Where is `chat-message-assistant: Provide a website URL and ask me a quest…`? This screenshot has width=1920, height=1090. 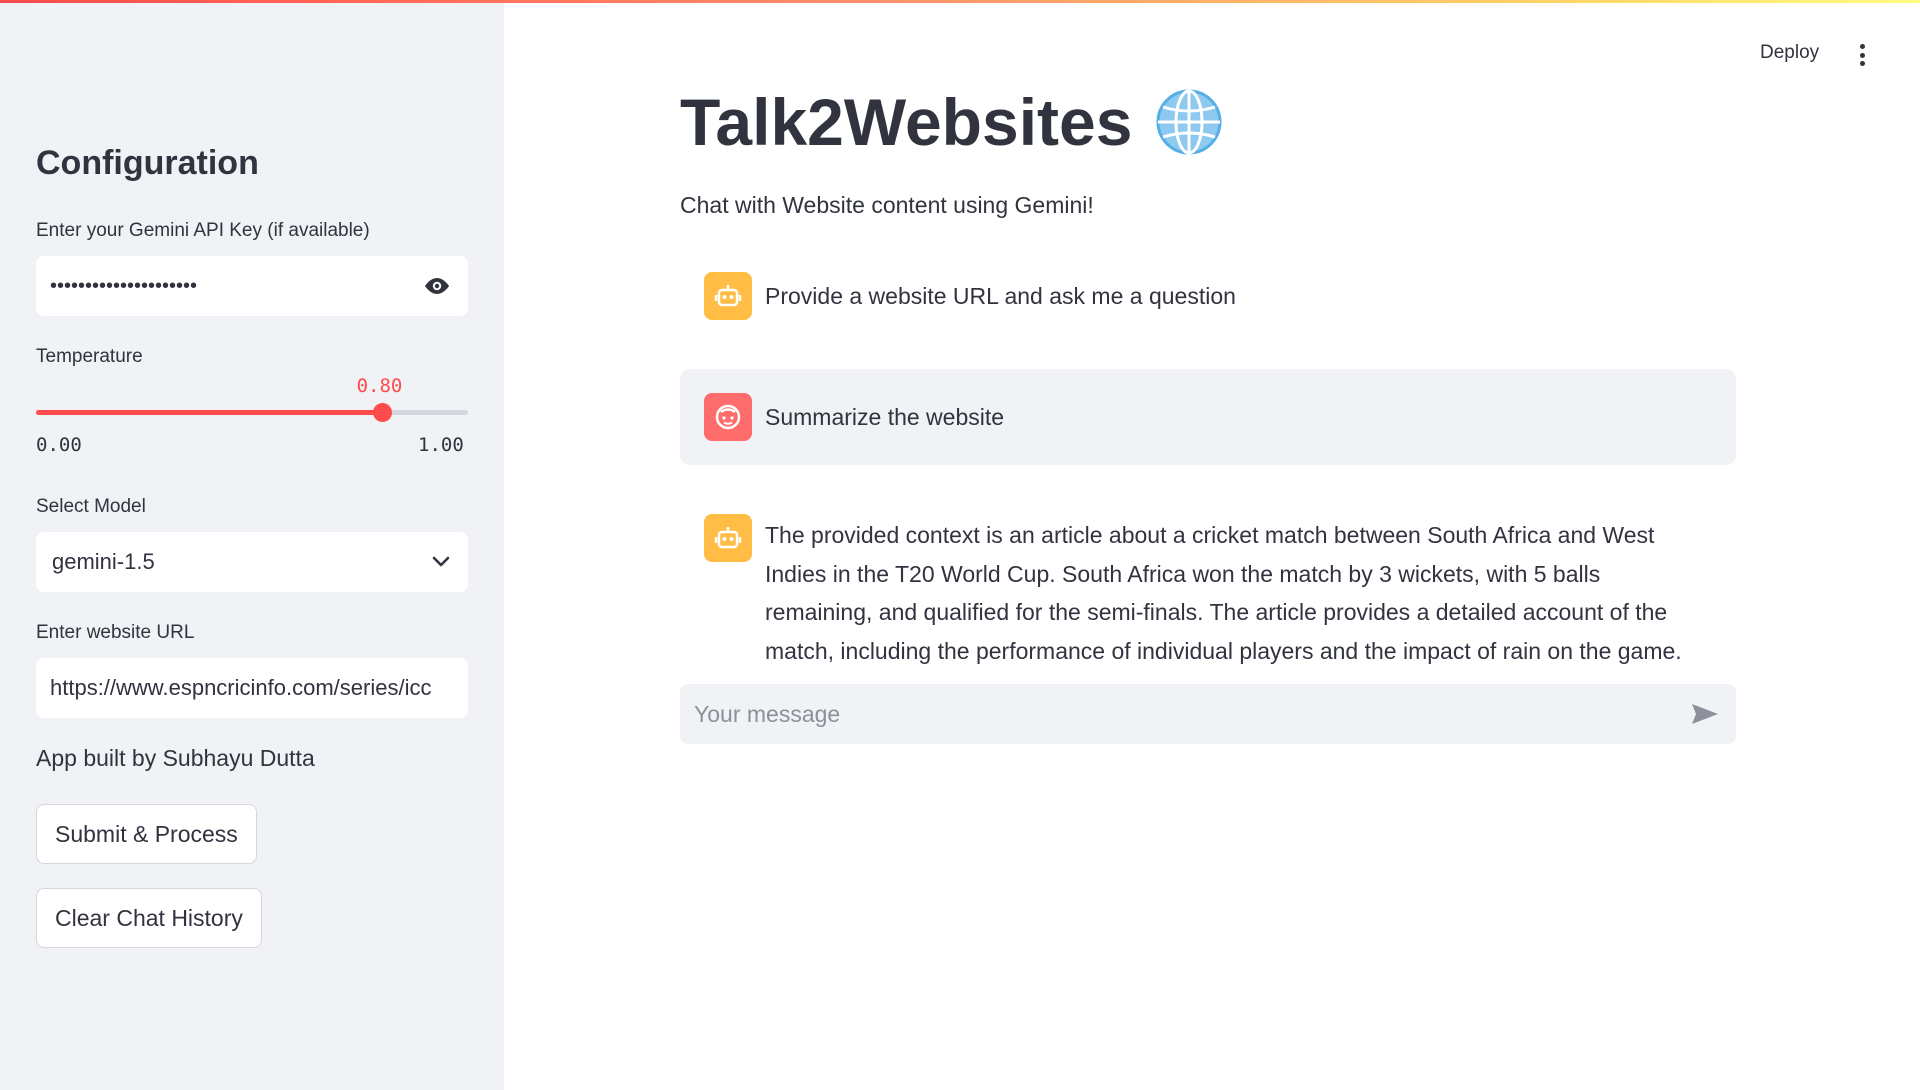 chat-message-assistant: Provide a website URL and ask me a quest… is located at coordinates (1208, 296).